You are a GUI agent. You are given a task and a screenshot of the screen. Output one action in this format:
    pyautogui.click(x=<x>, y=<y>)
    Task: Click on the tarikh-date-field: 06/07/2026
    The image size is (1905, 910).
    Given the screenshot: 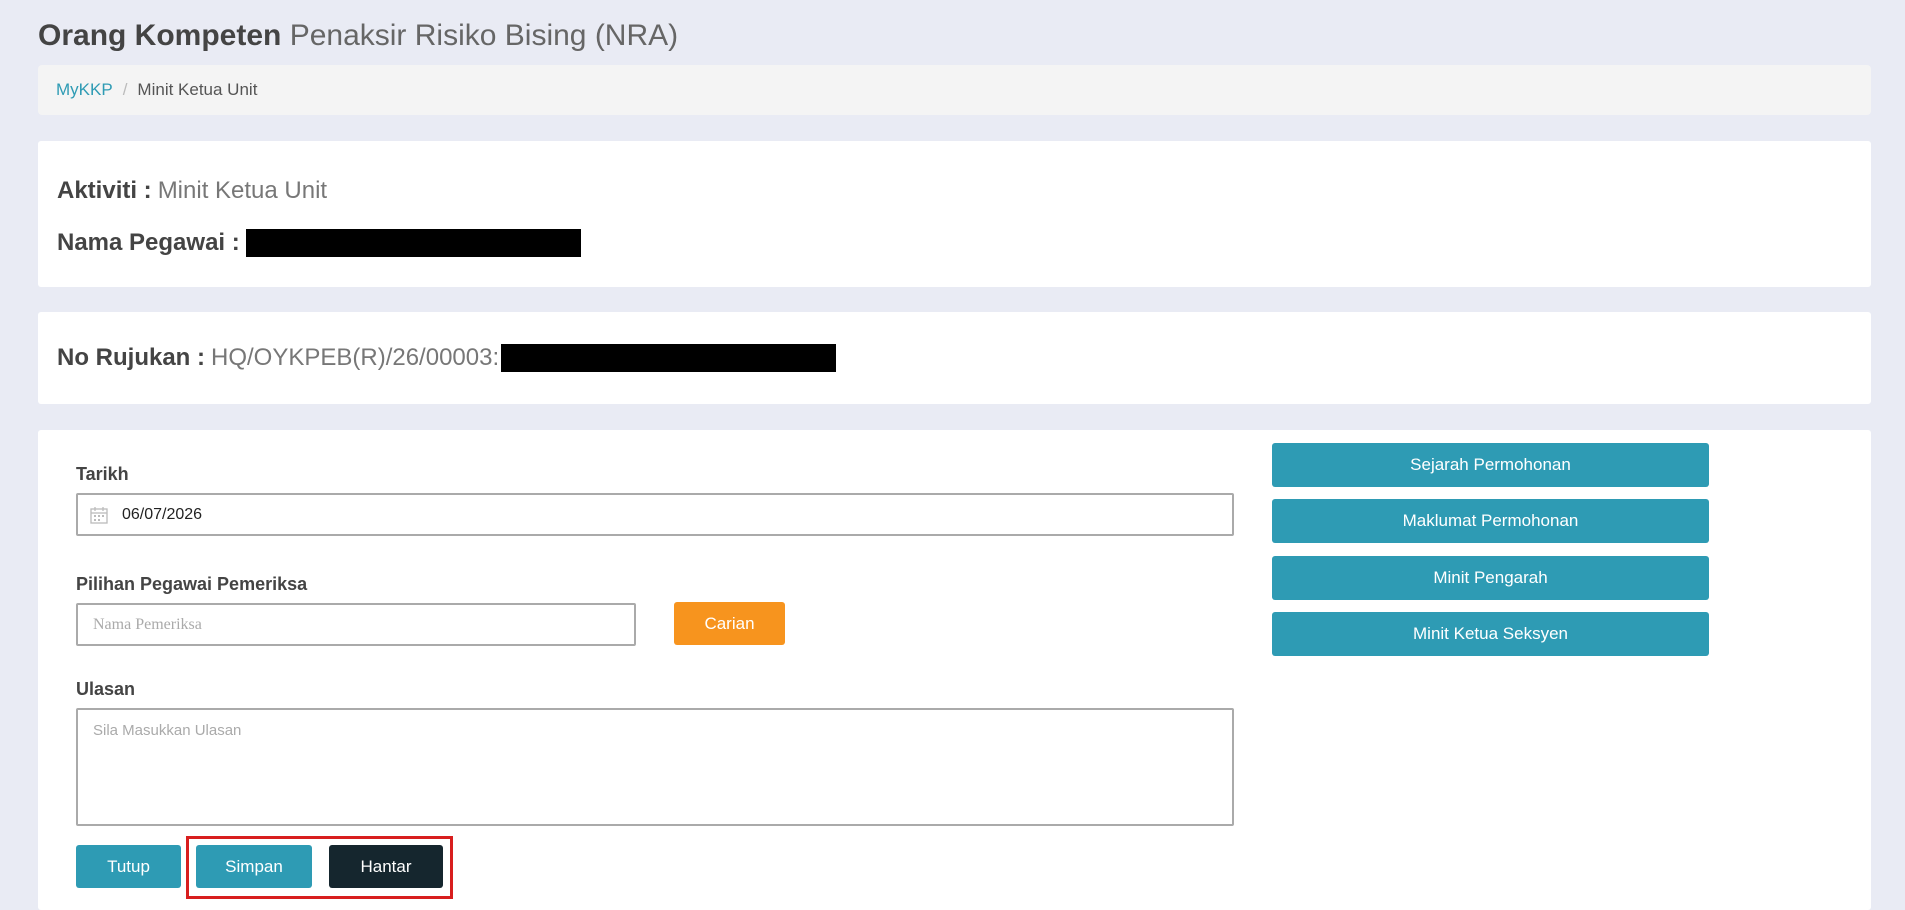 What is the action you would take?
    pyautogui.click(x=655, y=514)
    